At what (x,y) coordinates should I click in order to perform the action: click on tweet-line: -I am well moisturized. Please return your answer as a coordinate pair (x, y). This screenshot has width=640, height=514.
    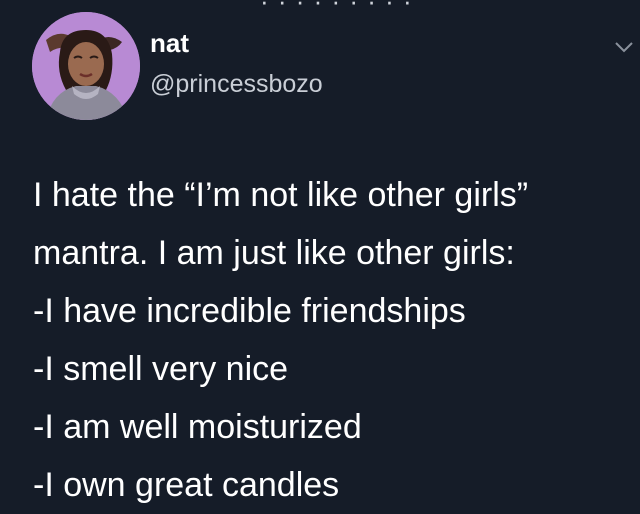
    Looking at the image, I should click on (197, 427).